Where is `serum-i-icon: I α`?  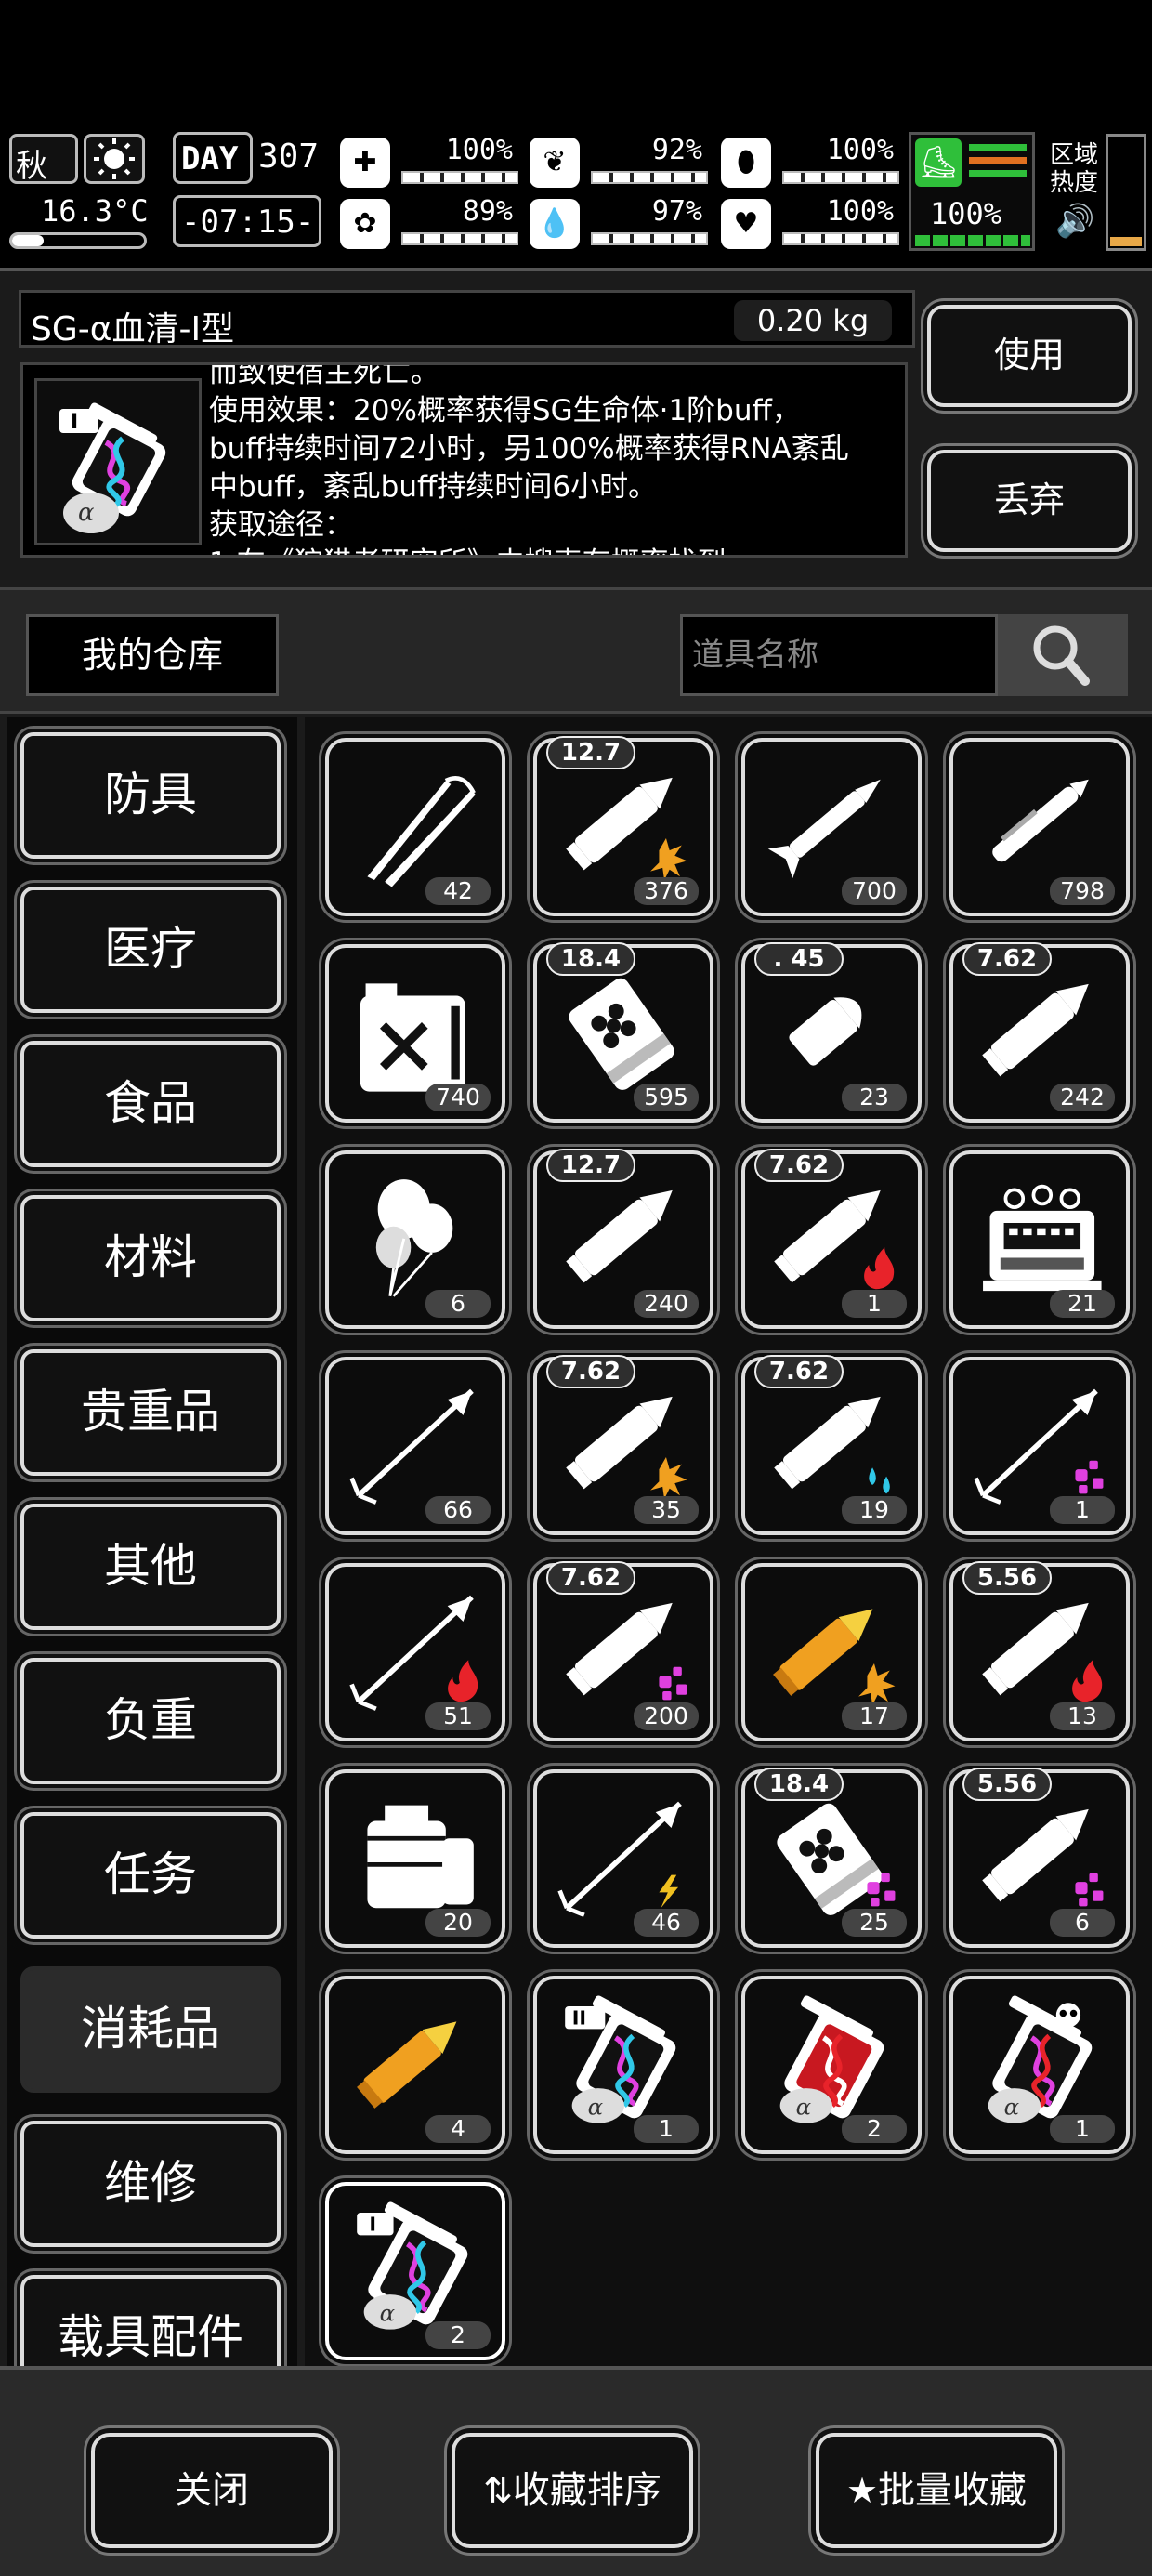
serum-i-icon: I α is located at coordinates (118, 461).